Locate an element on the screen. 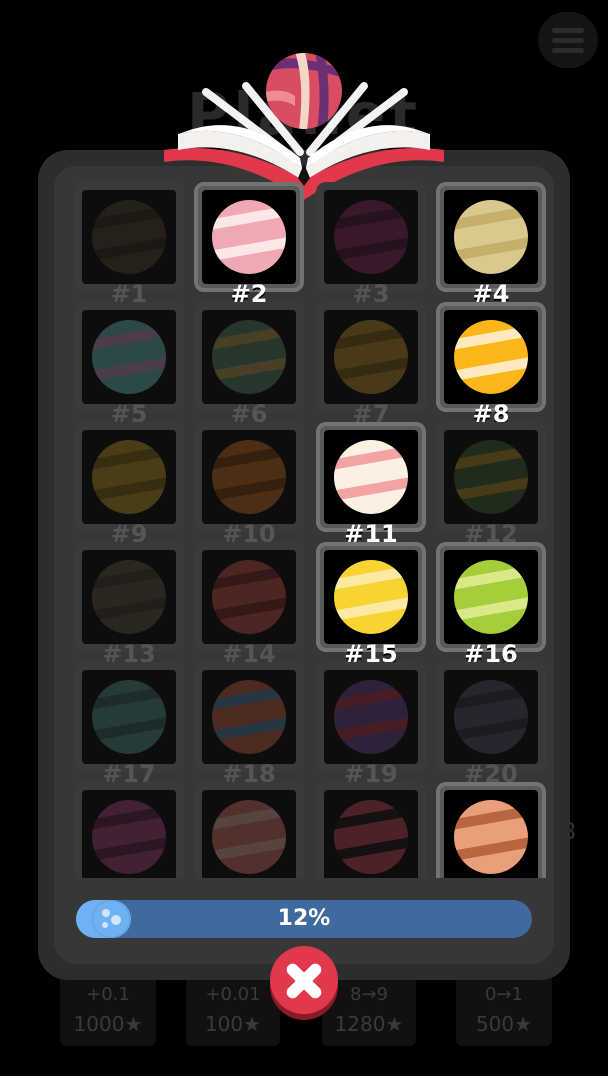 The image size is (608, 1076). planet-slot: #14 is located at coordinates (249, 605).